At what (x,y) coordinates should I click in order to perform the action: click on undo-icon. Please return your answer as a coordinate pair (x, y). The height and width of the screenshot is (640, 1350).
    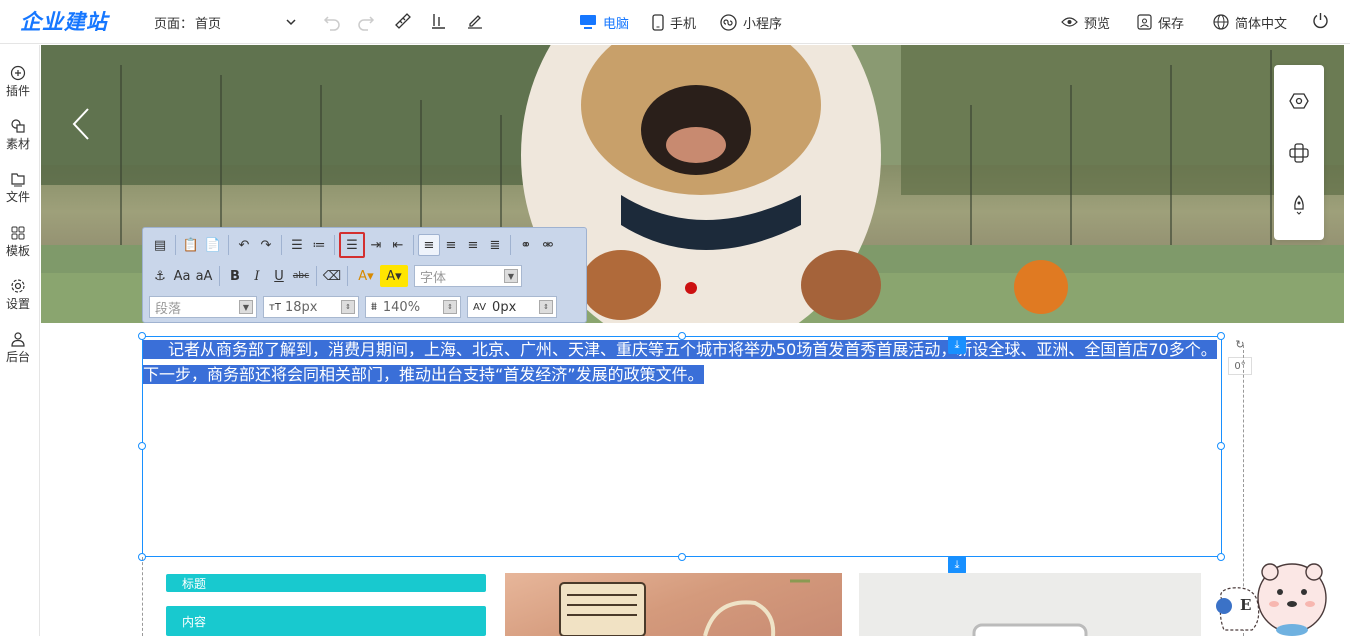
    Looking at the image, I should click on (332, 21).